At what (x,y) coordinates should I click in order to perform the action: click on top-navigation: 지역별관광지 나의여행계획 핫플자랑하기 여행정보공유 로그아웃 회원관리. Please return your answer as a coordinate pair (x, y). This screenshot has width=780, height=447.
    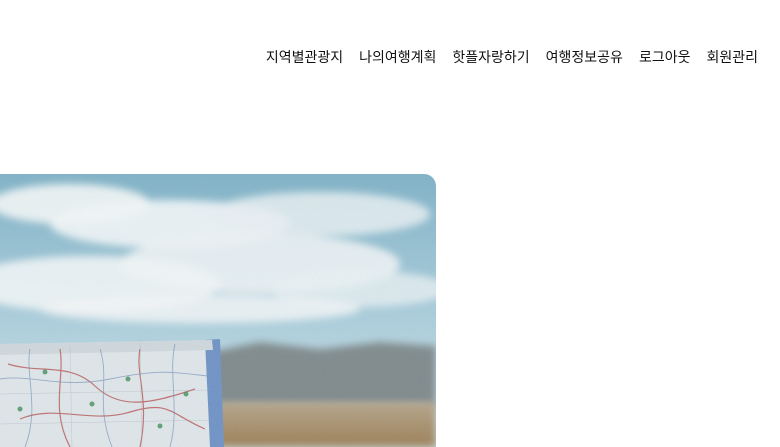
    Looking at the image, I should click on (512, 58).